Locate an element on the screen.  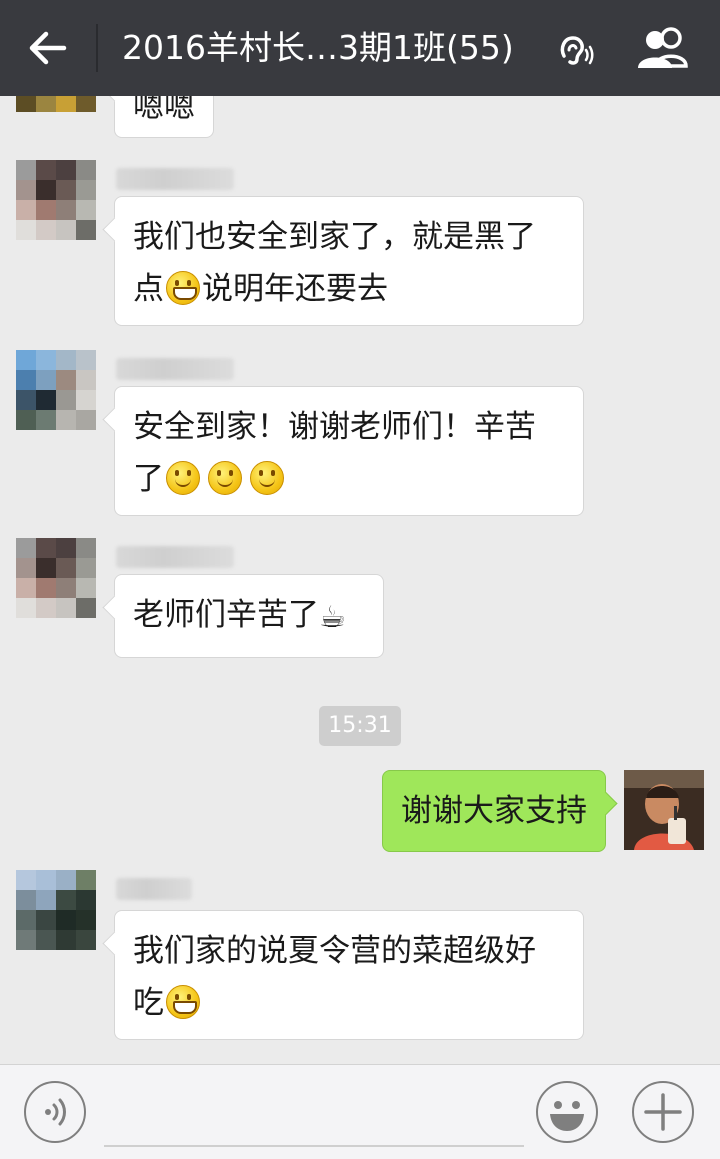
message-bubble: 嗯嗯 is located at coordinates (164, 117).